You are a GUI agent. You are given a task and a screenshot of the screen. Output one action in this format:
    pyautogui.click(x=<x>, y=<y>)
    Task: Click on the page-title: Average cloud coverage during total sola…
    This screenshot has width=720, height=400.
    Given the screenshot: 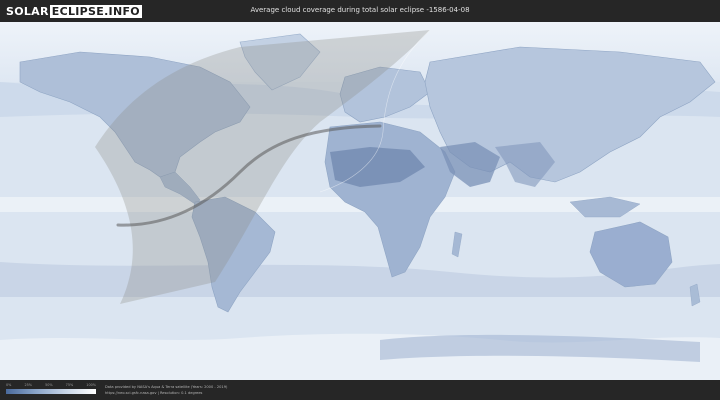 What is the action you would take?
    pyautogui.click(x=360, y=10)
    